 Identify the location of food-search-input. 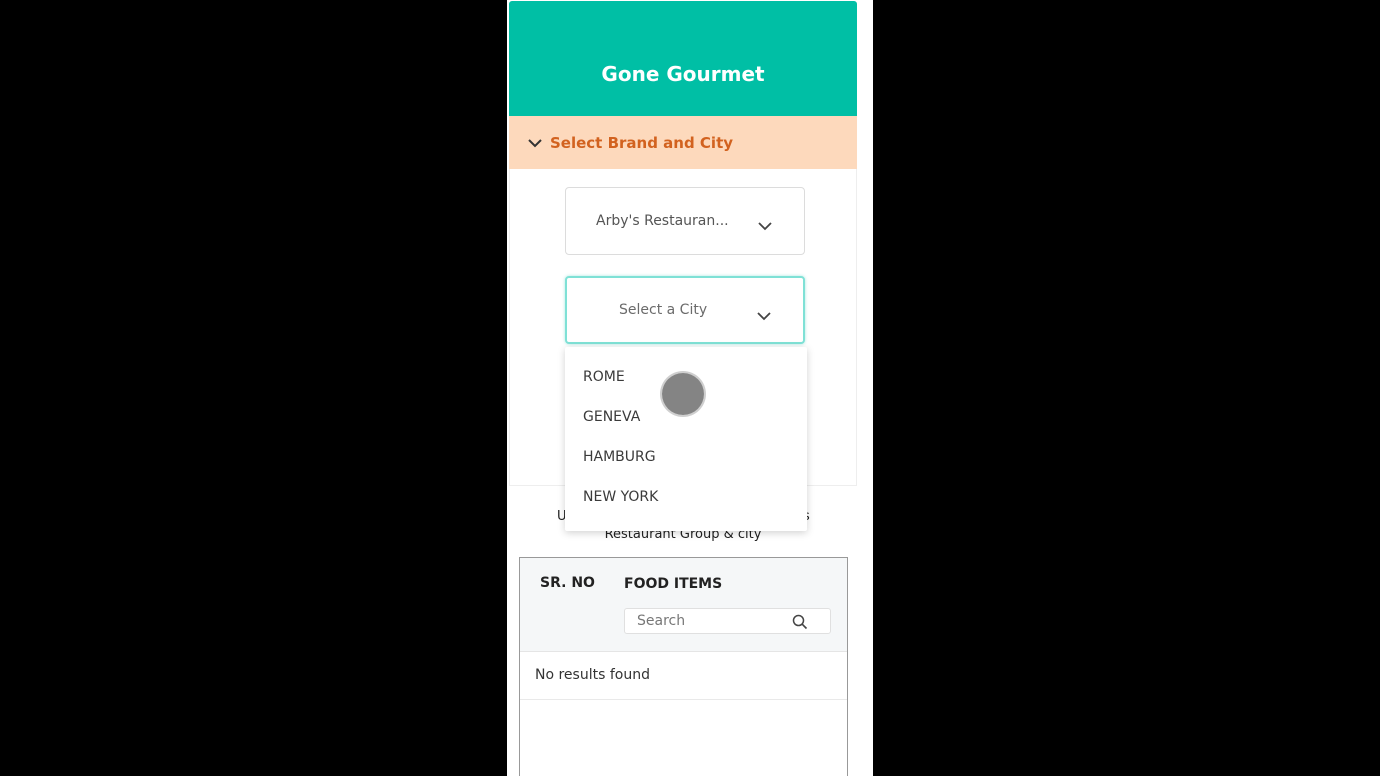
(712, 621).